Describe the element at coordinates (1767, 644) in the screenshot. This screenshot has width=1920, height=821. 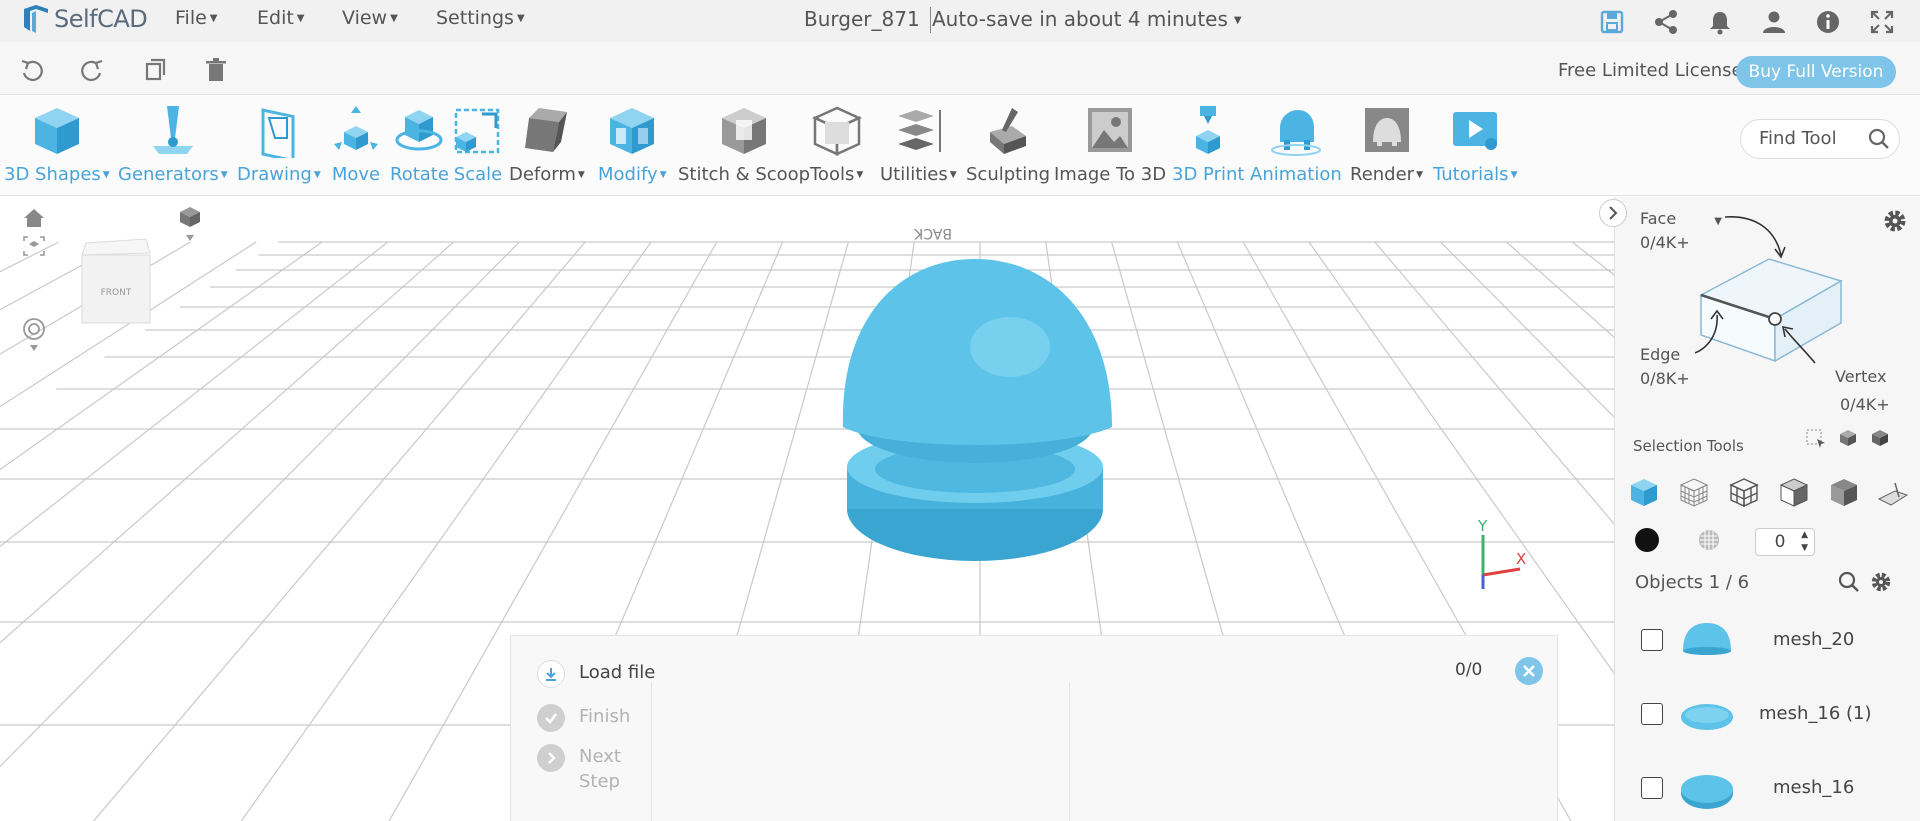
I see `object-row: mesh_20` at that location.